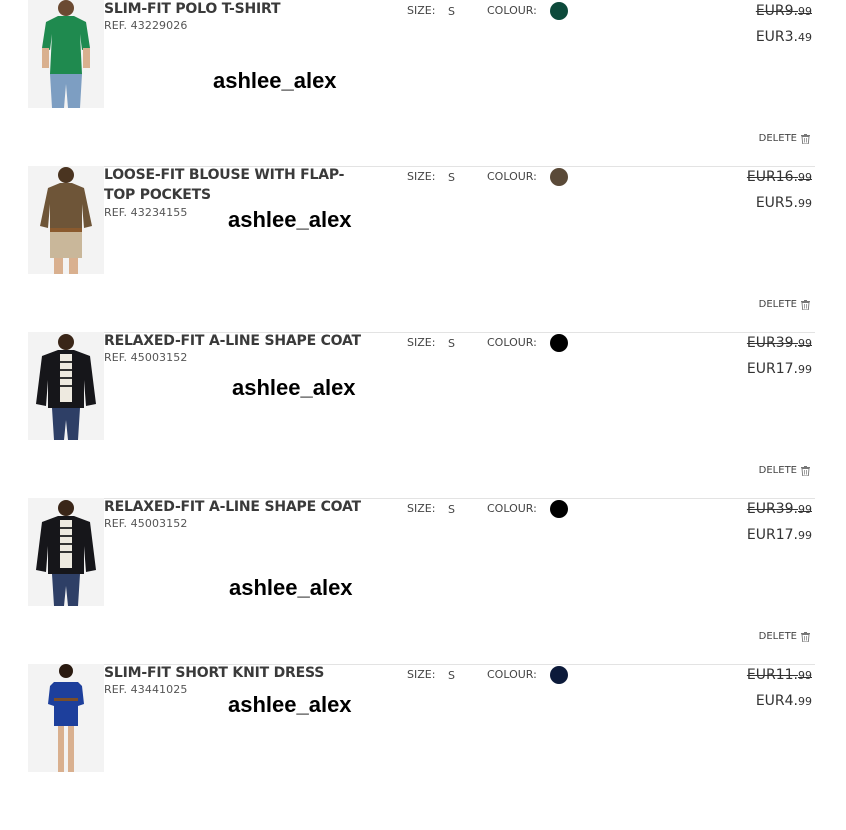 Image resolution: width=846 pixels, height=830 pixels. I want to click on product-image-polo, so click(66, 54).